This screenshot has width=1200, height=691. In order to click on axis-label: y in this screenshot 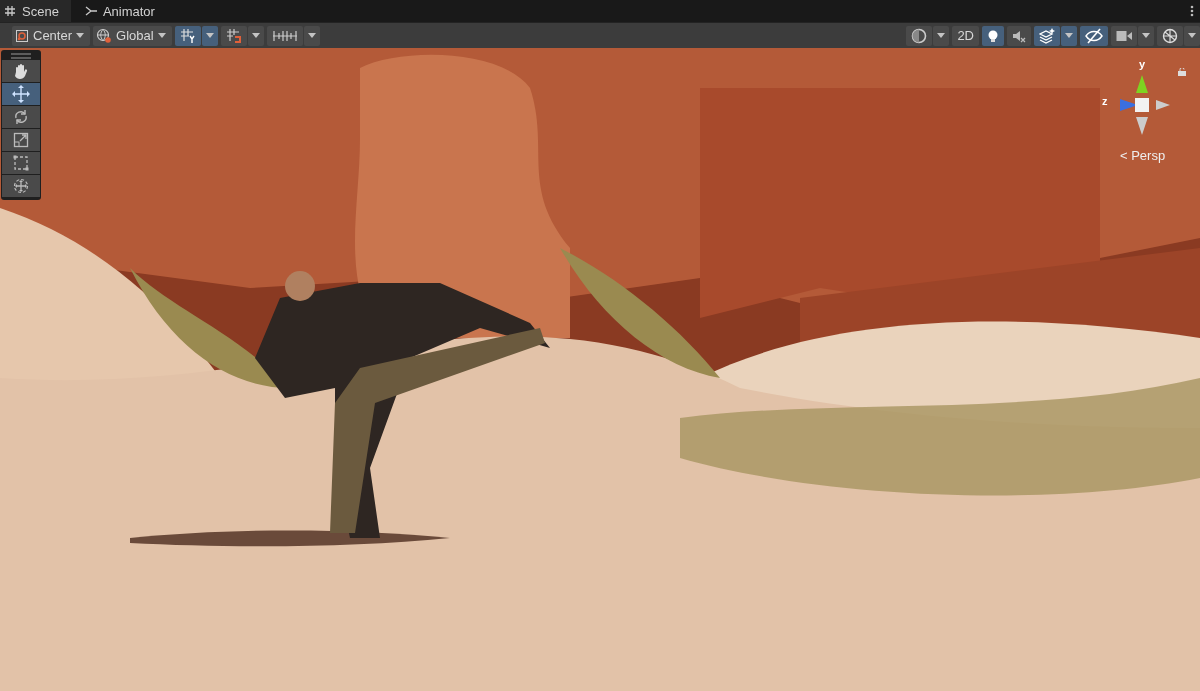, I will do `click(1142, 64)`.